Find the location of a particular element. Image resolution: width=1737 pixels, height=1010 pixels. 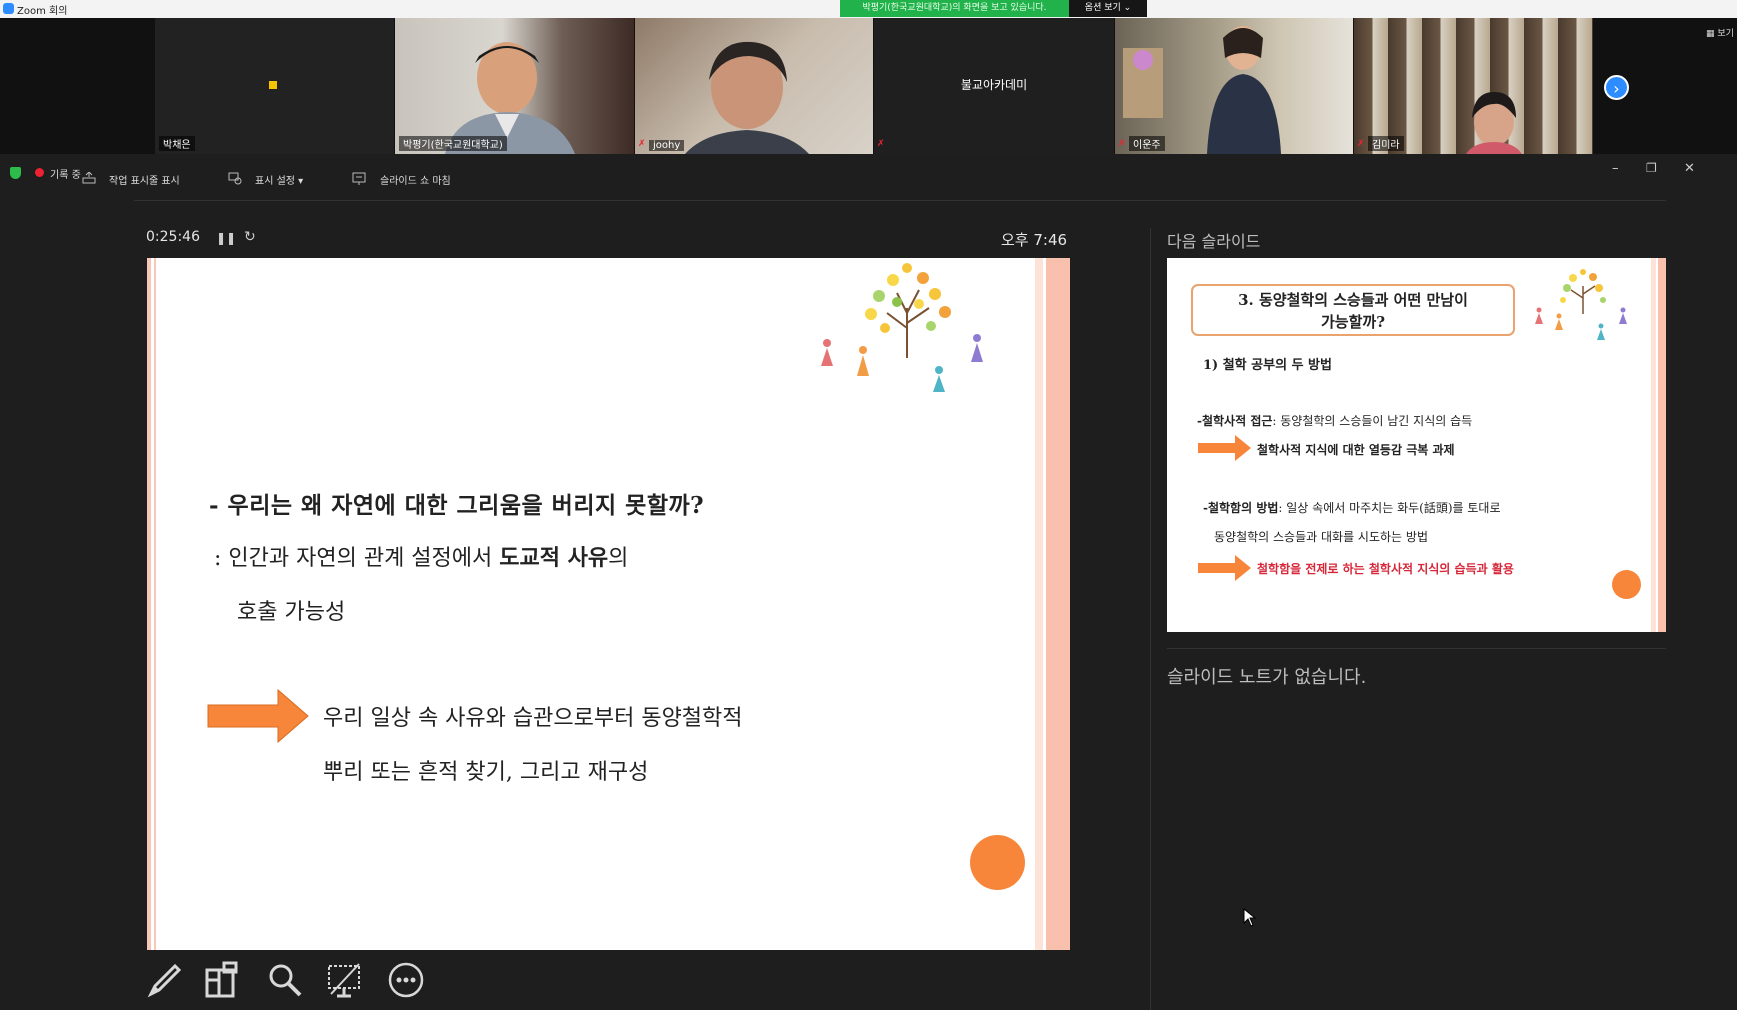

participant-tile: ✗ 김미라 is located at coordinates (1473, 86).